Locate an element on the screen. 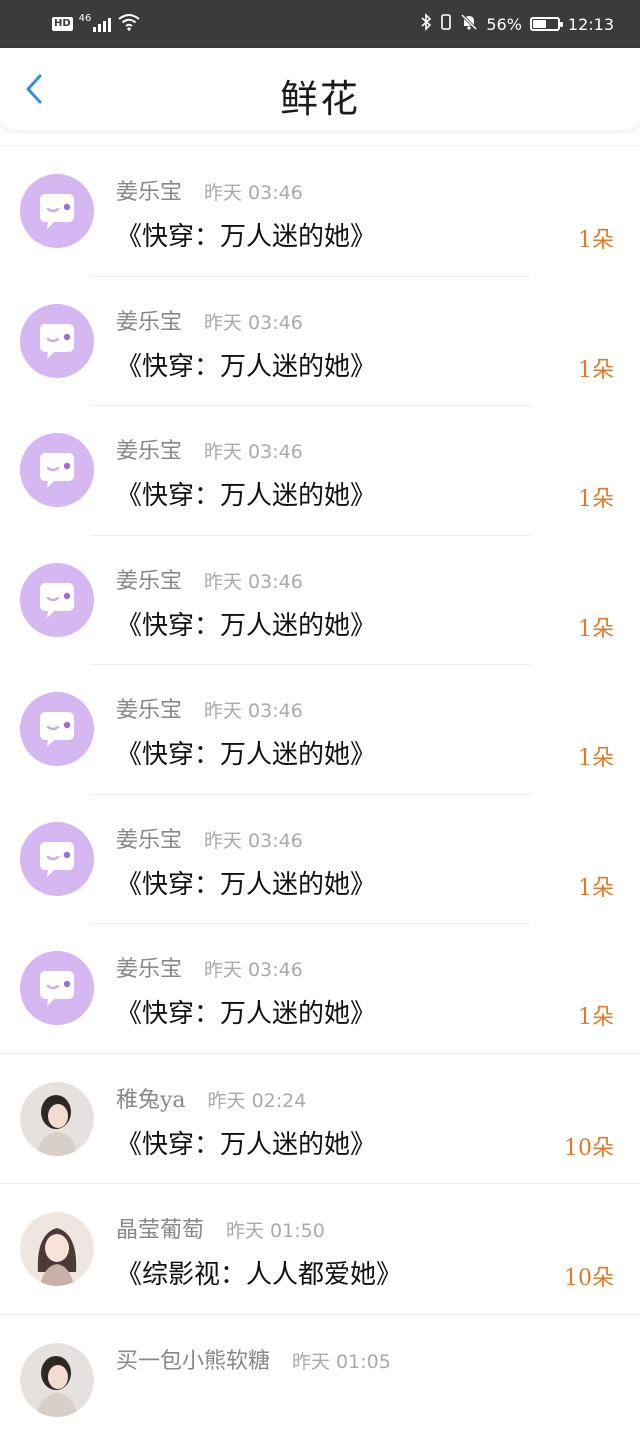 This screenshot has width=640, height=1444. gift-time: 昨天 02:24 is located at coordinates (257, 1099).